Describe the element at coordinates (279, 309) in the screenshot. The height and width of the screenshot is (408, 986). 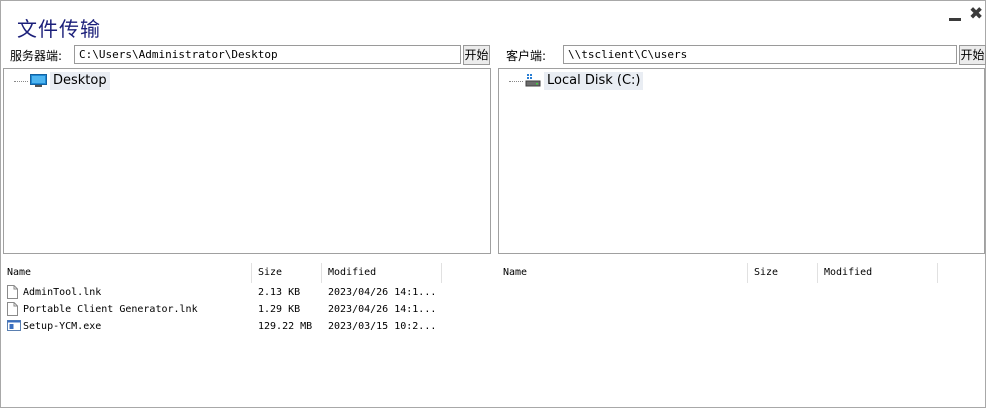
I see `file-size: 1.29 KB` at that location.